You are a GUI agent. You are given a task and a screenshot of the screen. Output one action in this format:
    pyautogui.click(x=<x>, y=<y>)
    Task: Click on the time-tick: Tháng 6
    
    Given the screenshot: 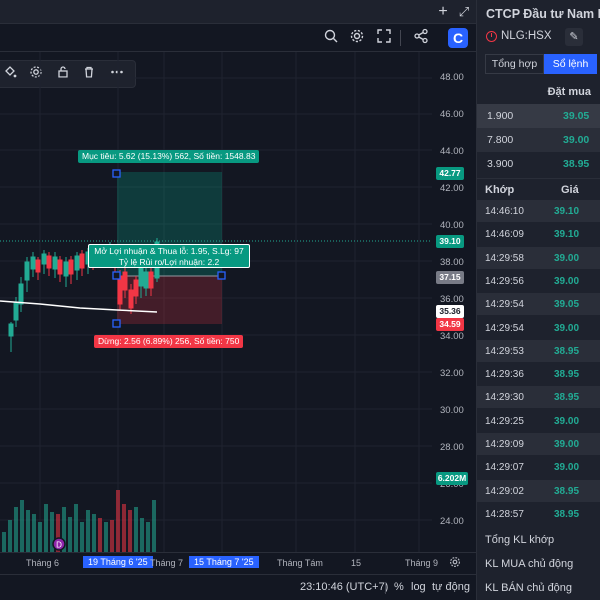 What is the action you would take?
    pyautogui.click(x=43, y=563)
    